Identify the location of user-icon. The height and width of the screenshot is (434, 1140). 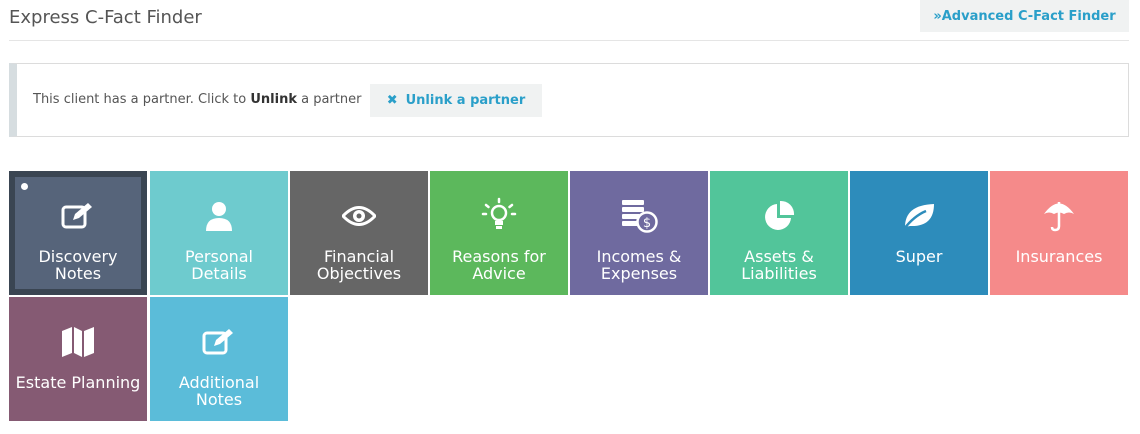
(219, 216).